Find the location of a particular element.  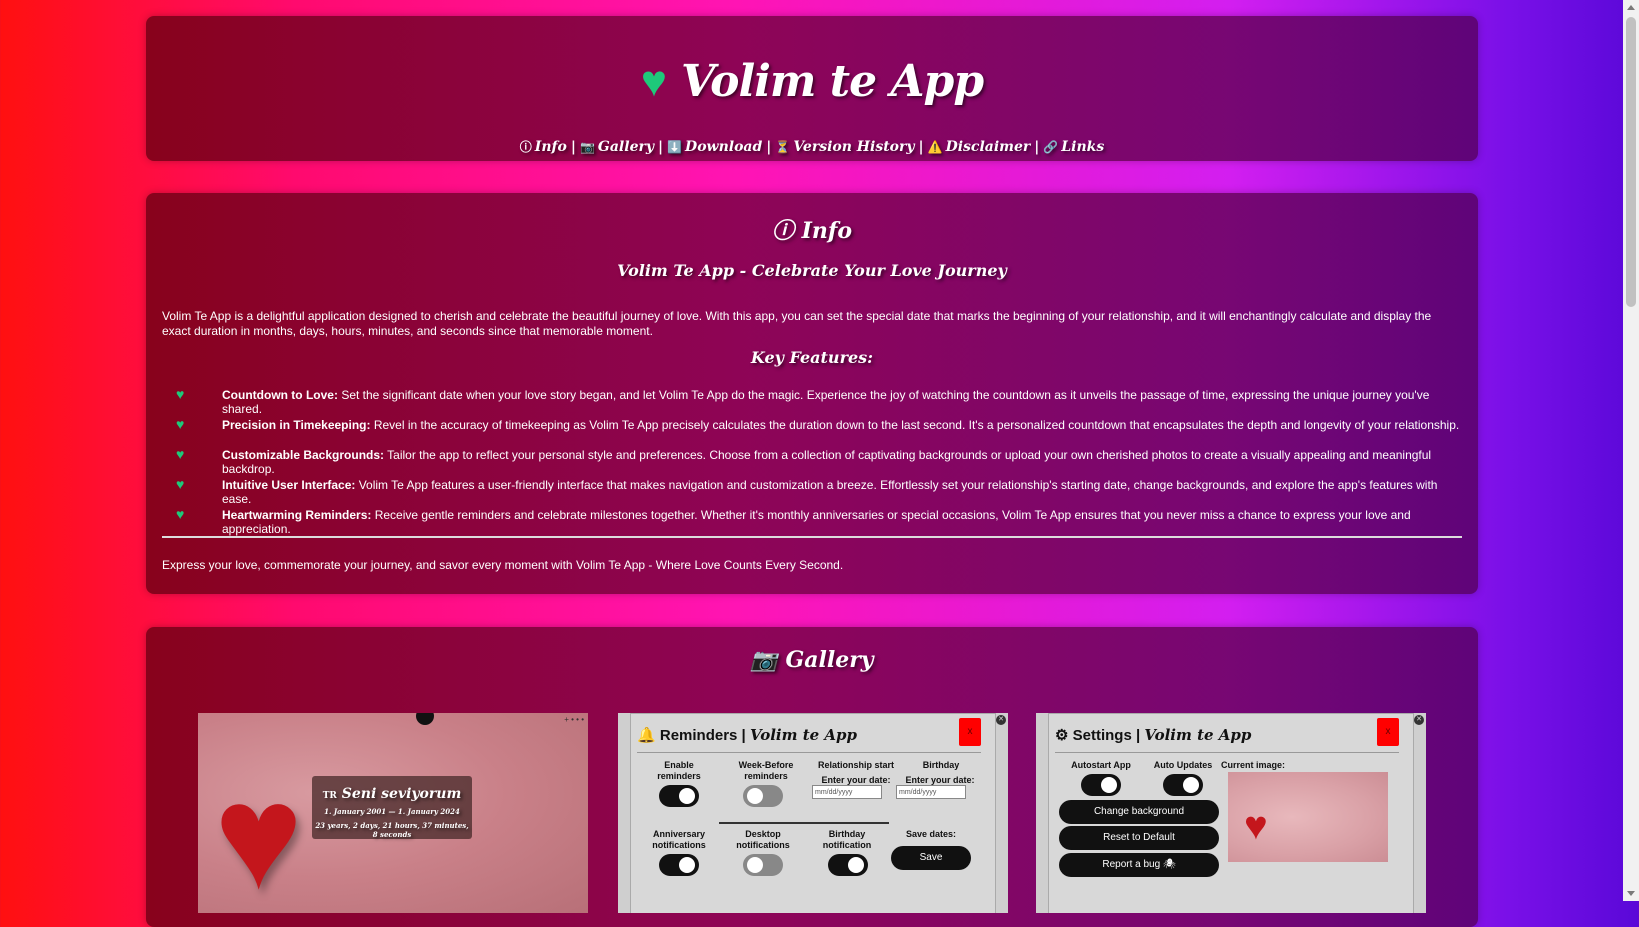

window-controls: + • • • is located at coordinates (574, 719).